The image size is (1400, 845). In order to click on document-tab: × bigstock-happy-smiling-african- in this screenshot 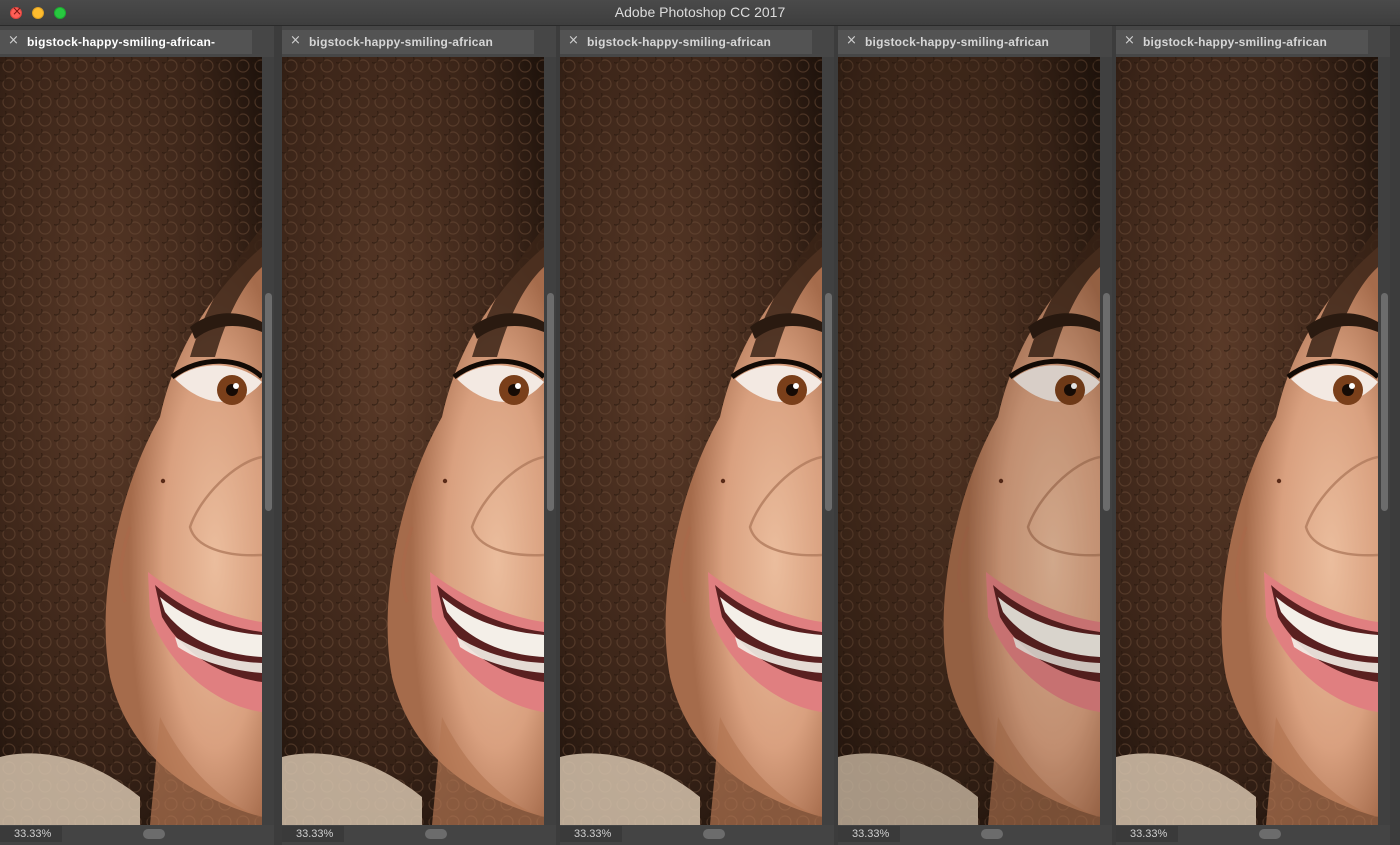, I will do `click(126, 42)`.